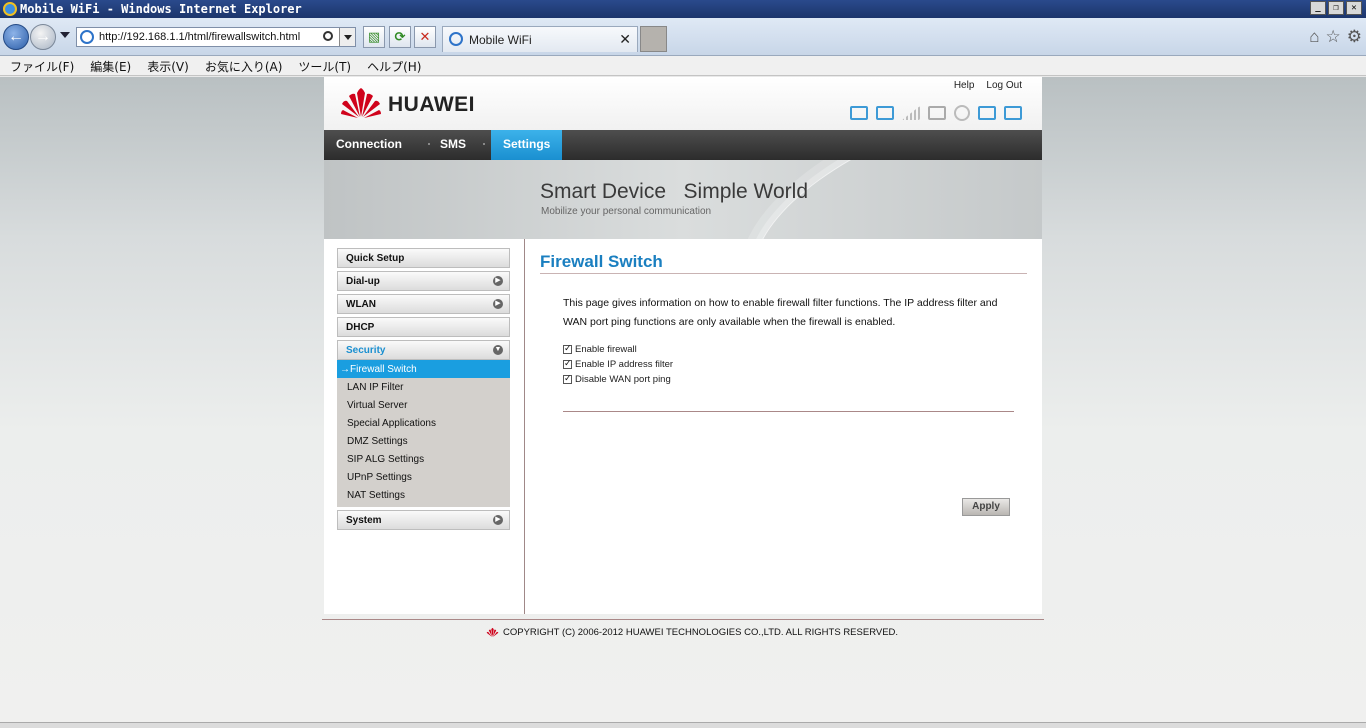  I want to click on battery-icon, so click(1013, 113).